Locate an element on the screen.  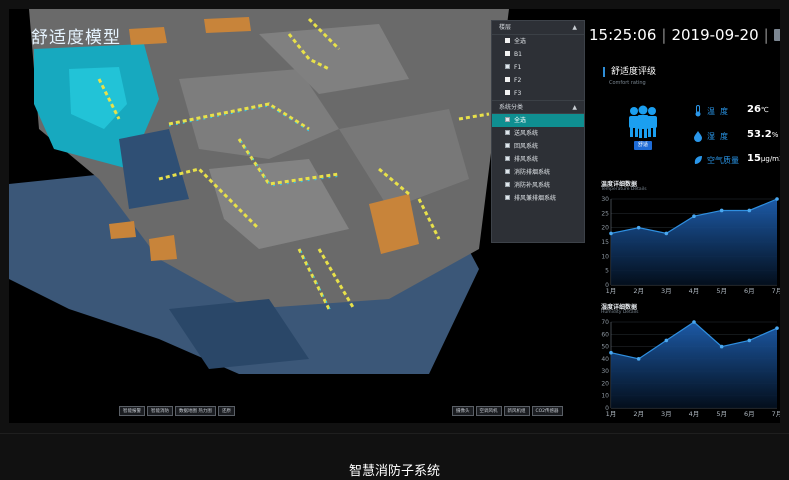
system-item-label: 回风系统 is located at coordinates (526, 146).